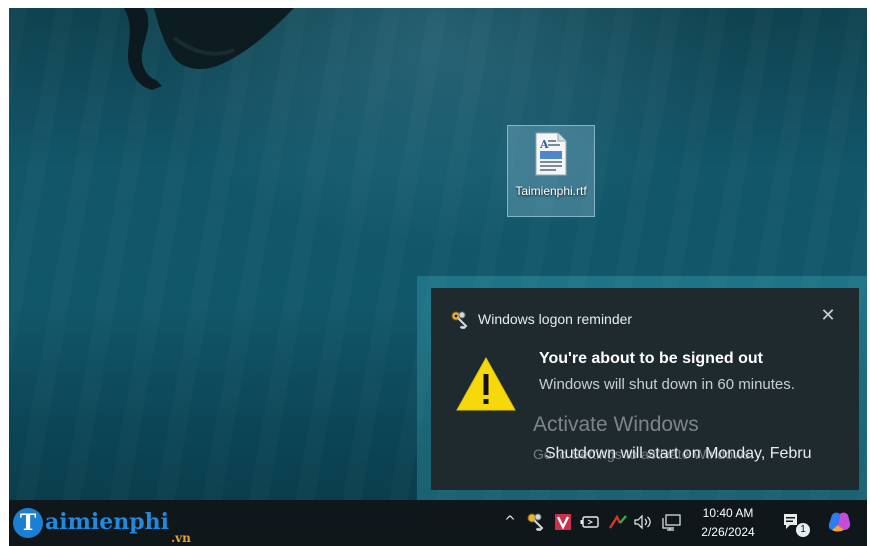 Image resolution: width=870 pixels, height=546 pixels. What do you see at coordinates (840, 522) in the screenshot?
I see `copilot-icon` at bounding box center [840, 522].